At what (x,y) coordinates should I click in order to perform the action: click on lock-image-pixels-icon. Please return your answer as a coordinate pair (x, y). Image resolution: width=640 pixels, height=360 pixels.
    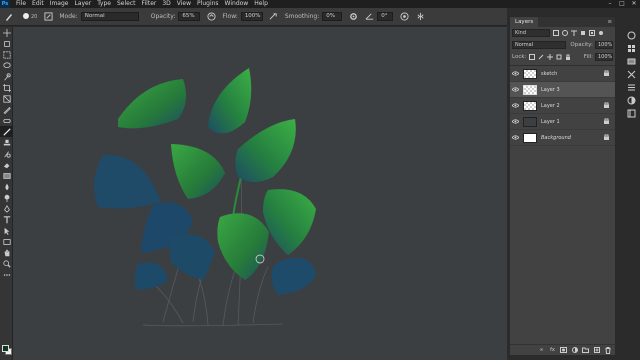
    Looking at the image, I should click on (540, 57).